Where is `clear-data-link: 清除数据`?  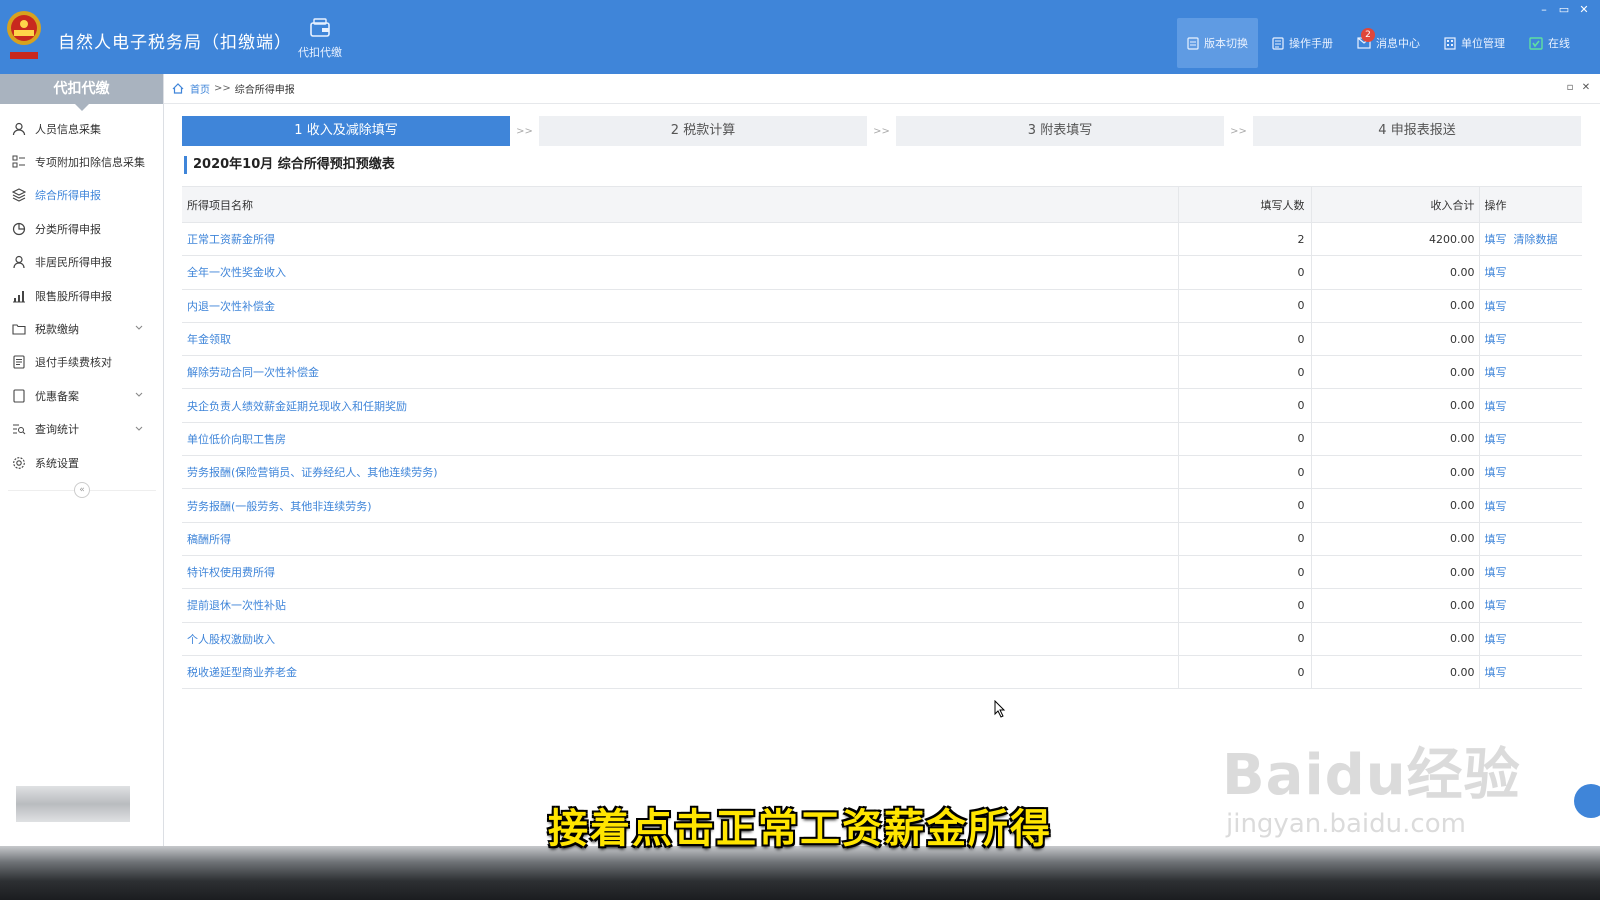 clear-data-link: 清除数据 is located at coordinates (1536, 239).